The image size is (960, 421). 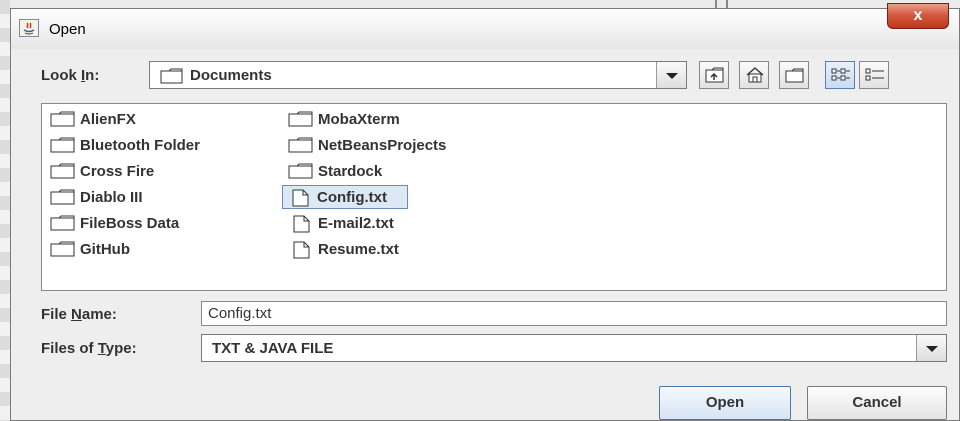 I want to click on open-button: Open, so click(x=725, y=403).